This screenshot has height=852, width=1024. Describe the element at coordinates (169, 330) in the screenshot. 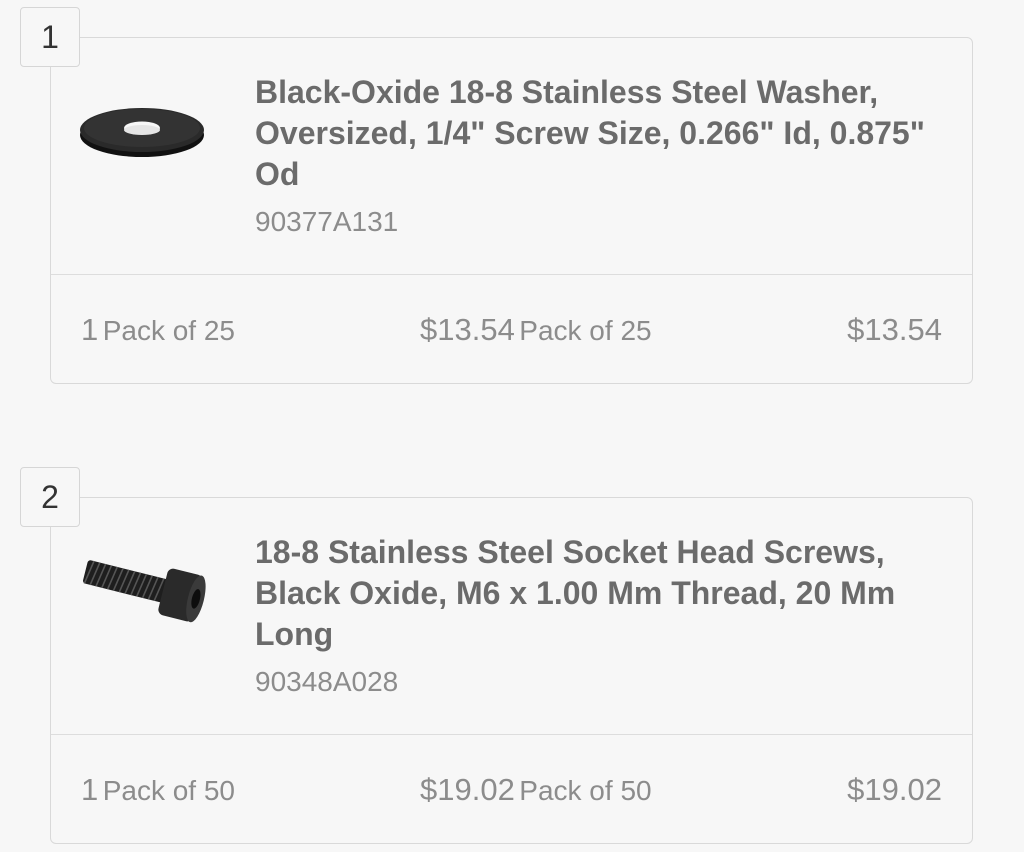

I see `quantity-unit: Pack of 25` at that location.